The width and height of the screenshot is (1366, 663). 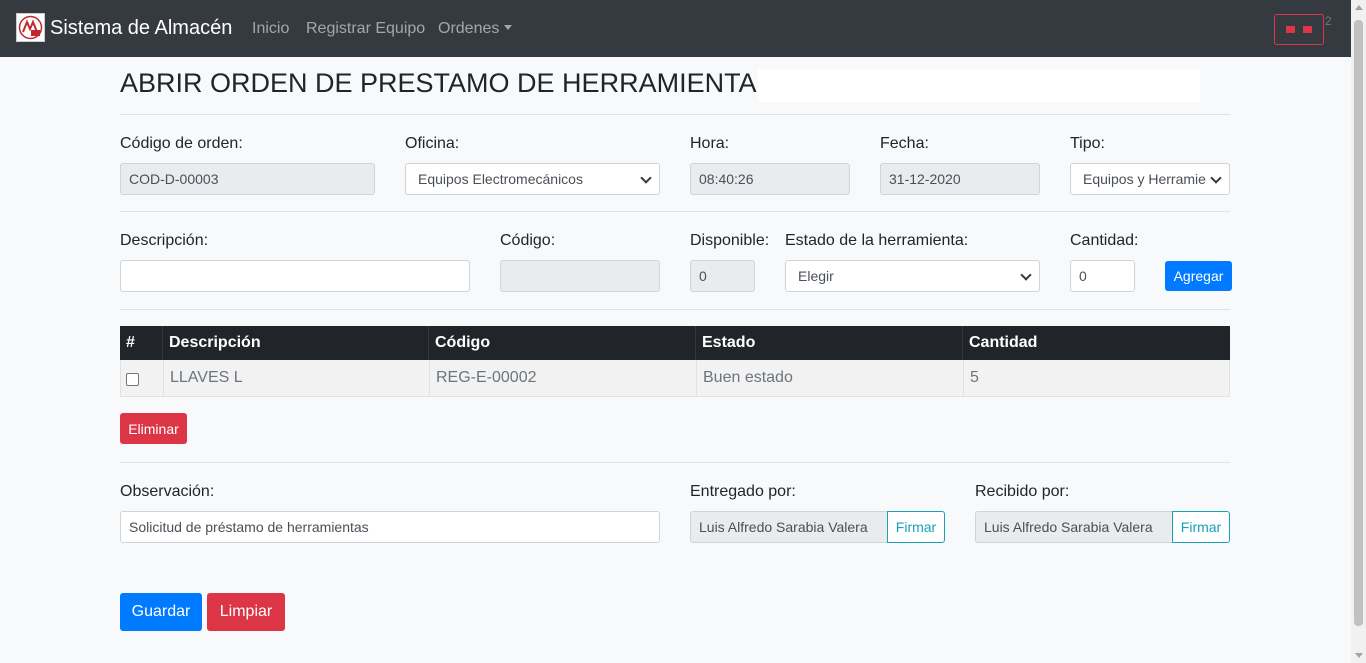 I want to click on tool-state-select: Elegir, so click(x=912, y=276).